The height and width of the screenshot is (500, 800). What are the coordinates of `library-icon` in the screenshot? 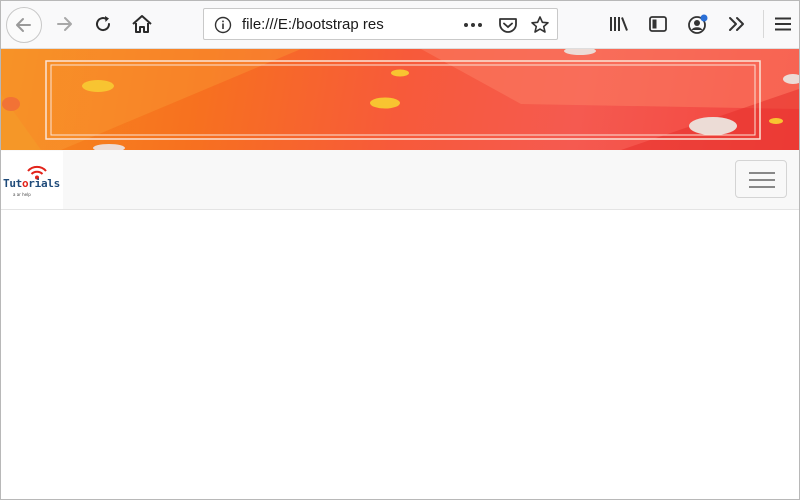 It's located at (619, 24).